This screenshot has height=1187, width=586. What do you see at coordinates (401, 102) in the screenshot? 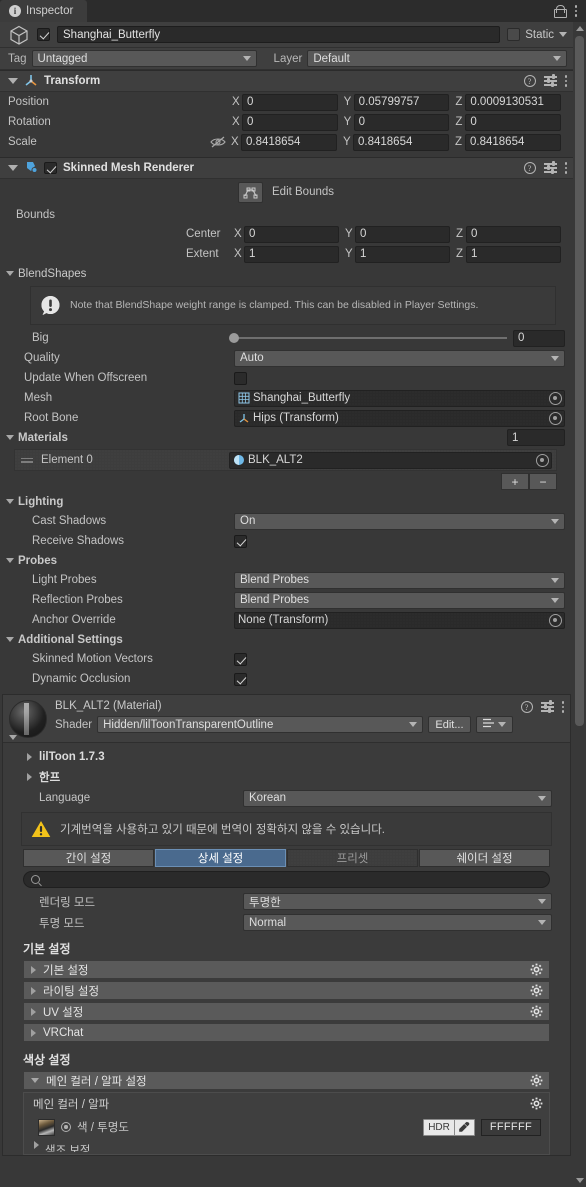
I see `position-y-input: 0.05799757` at bounding box center [401, 102].